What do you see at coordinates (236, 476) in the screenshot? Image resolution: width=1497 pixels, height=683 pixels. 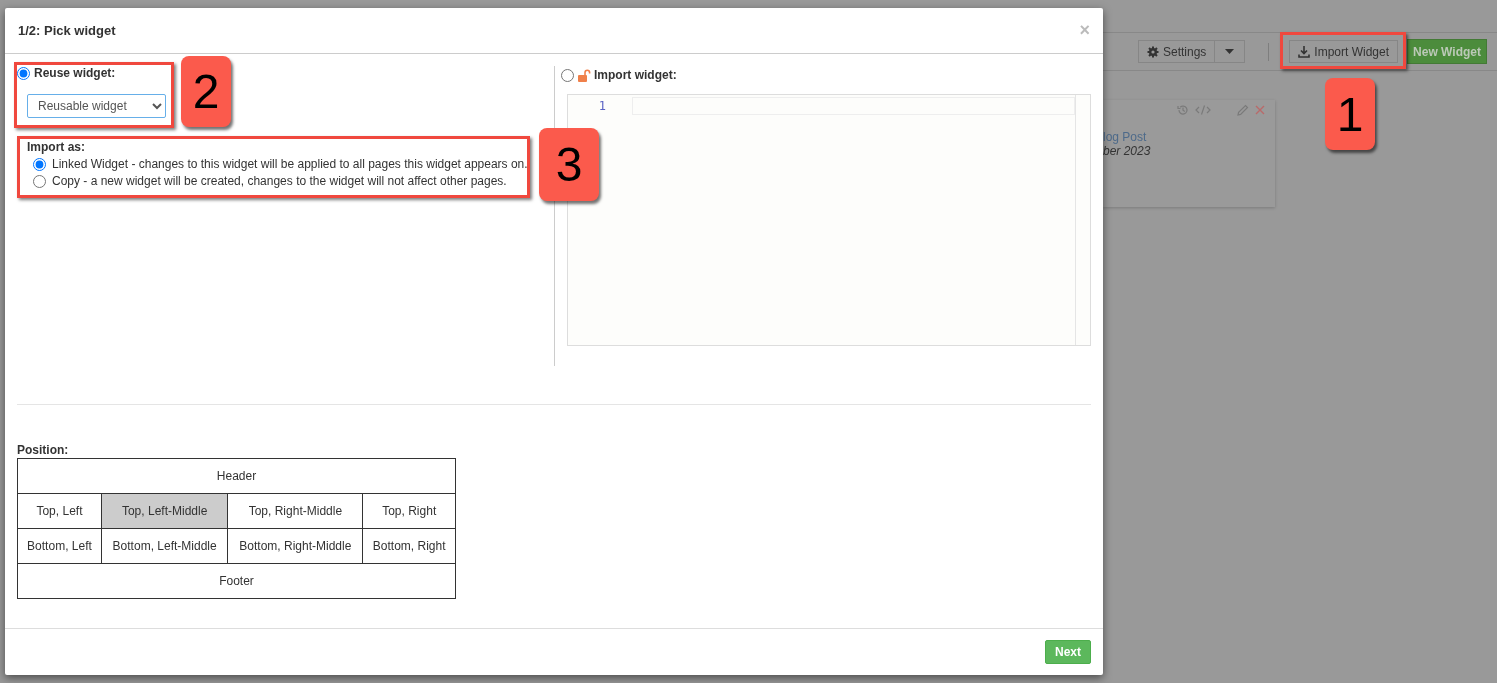 I see `position-cell: Header` at bounding box center [236, 476].